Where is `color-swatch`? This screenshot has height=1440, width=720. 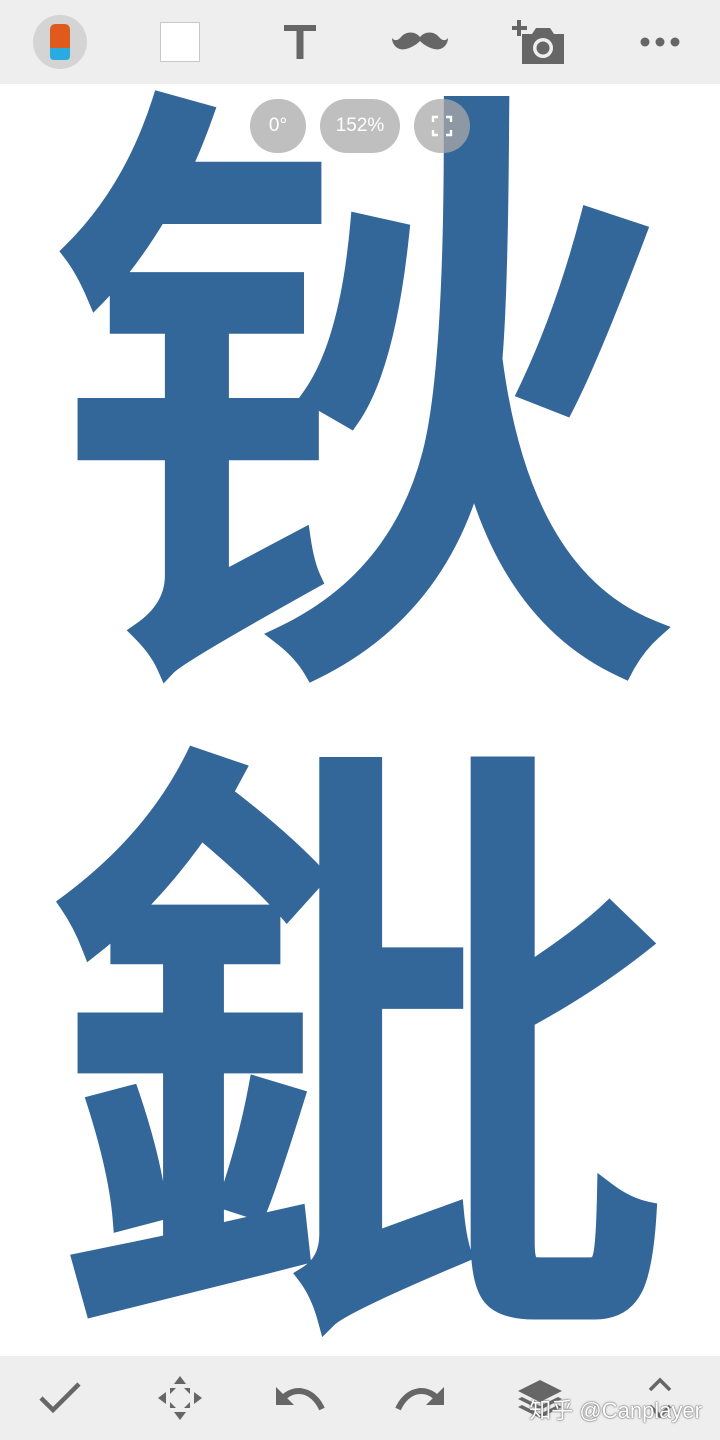
color-swatch is located at coordinates (180, 42).